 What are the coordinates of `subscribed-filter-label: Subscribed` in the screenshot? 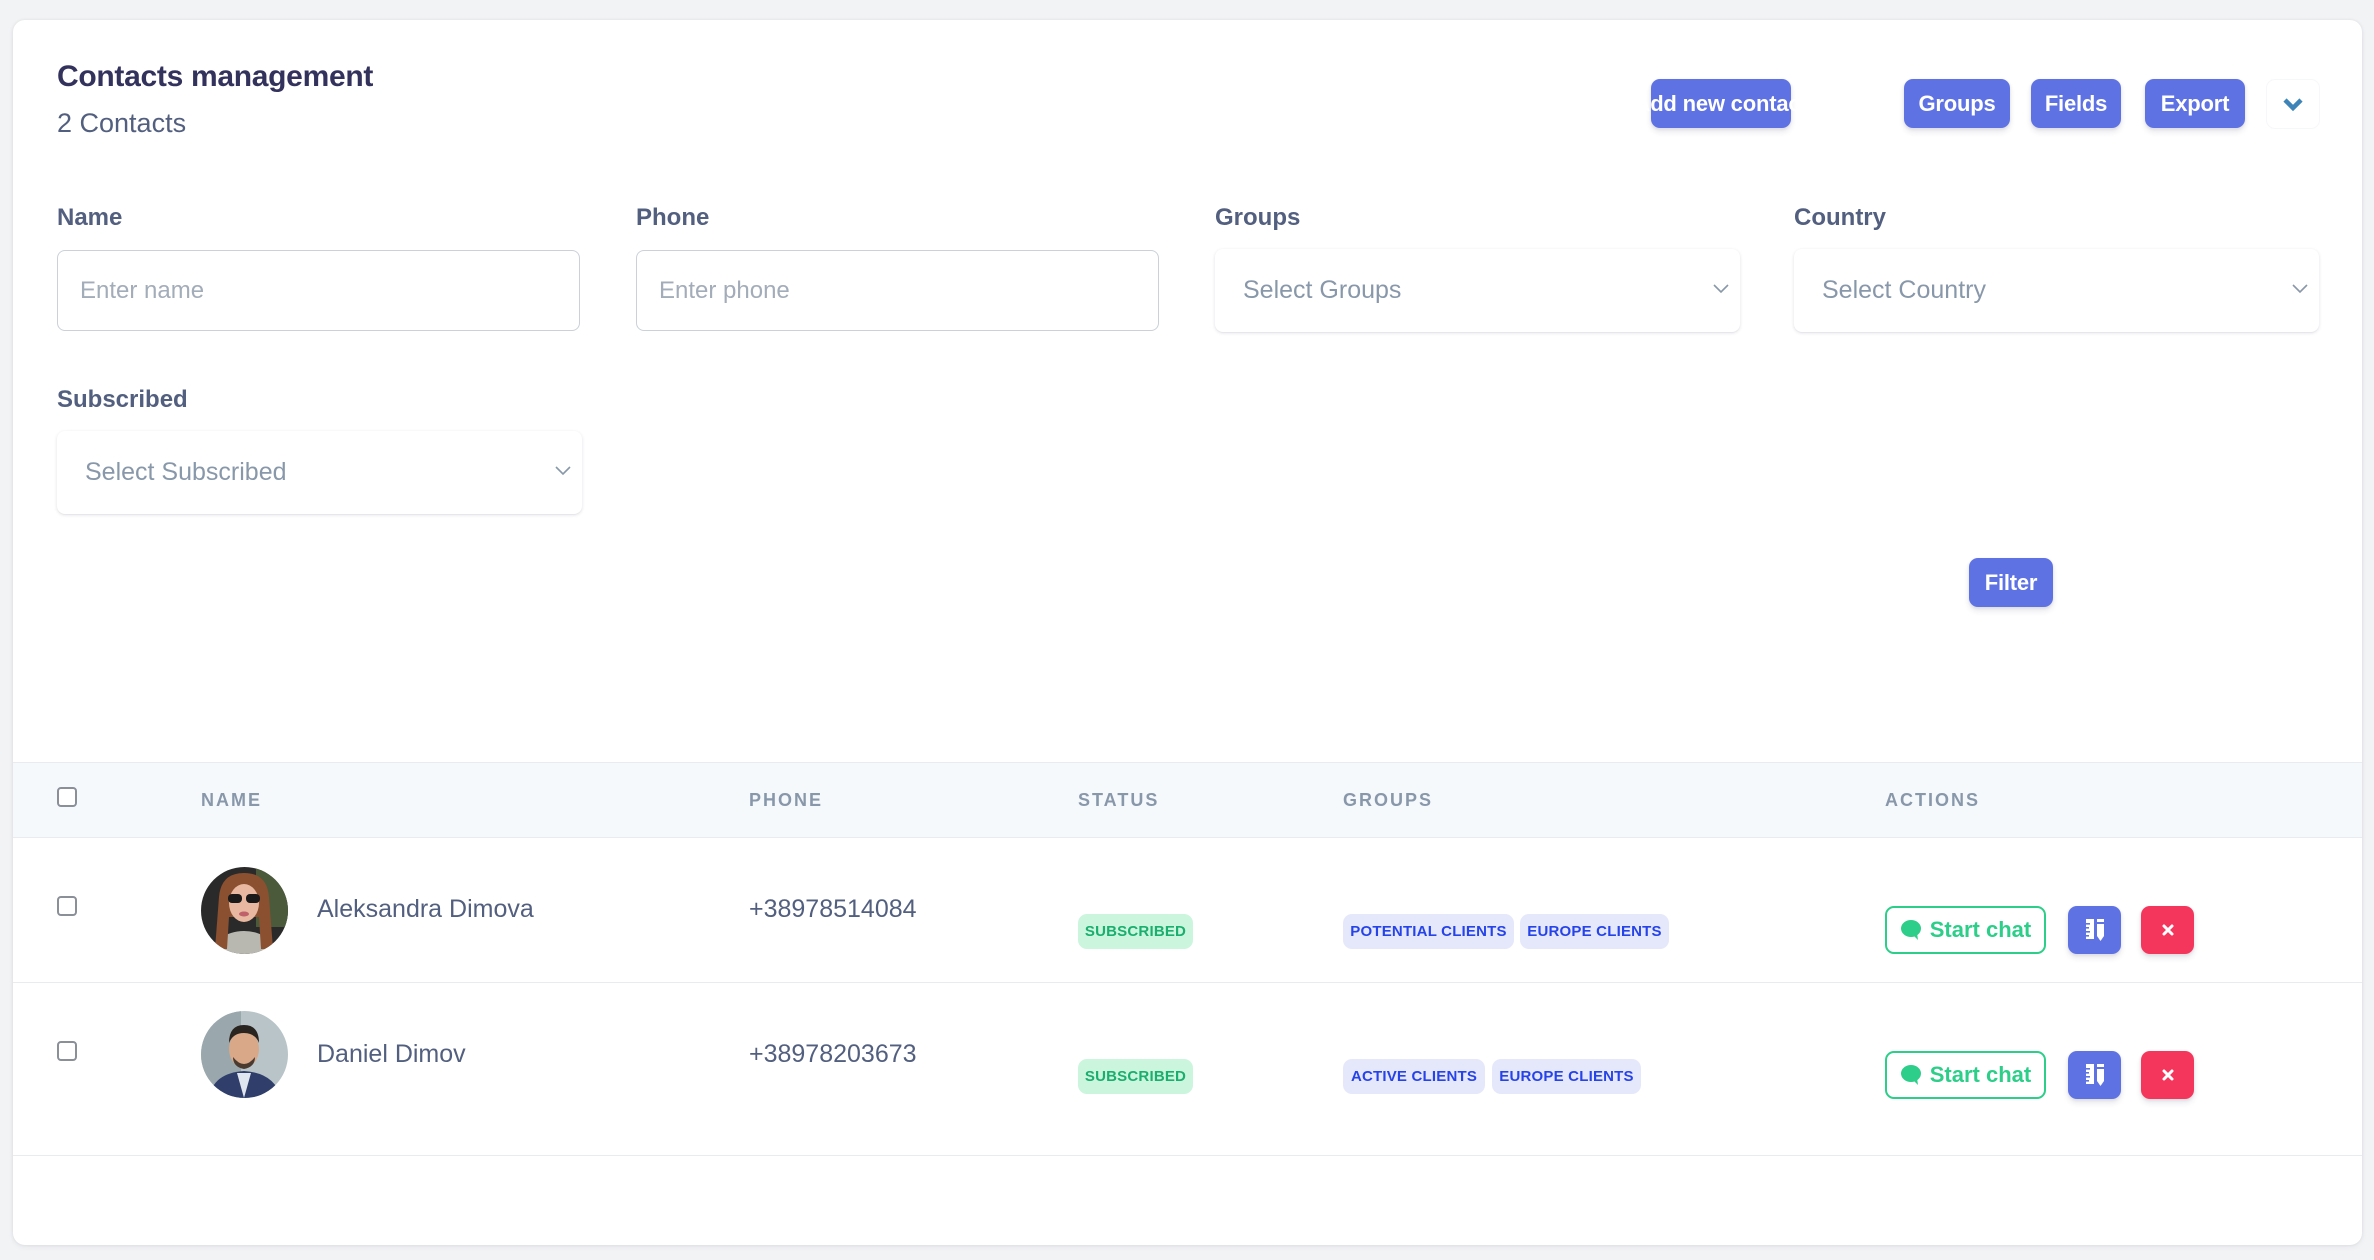 It's located at (122, 399).